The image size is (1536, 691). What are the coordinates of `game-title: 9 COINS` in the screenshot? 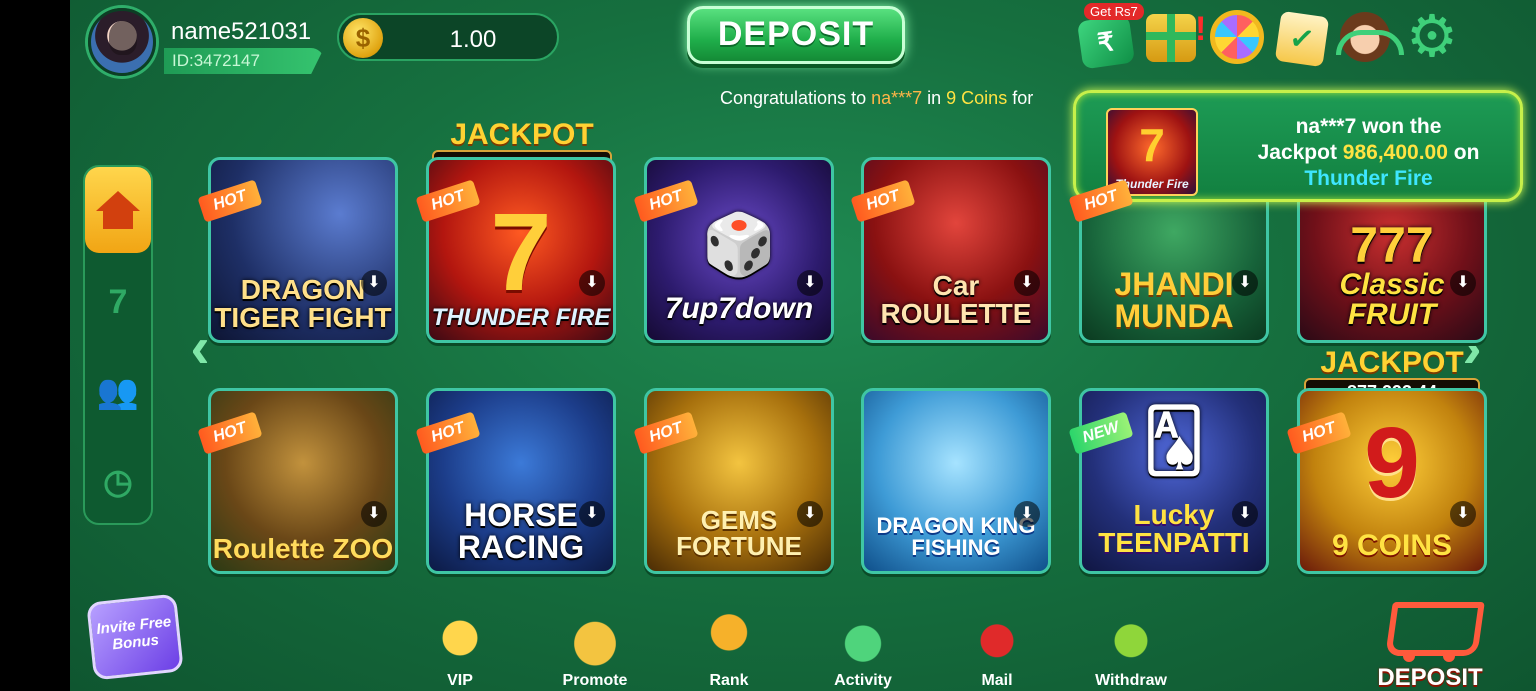 It's located at (1392, 545).